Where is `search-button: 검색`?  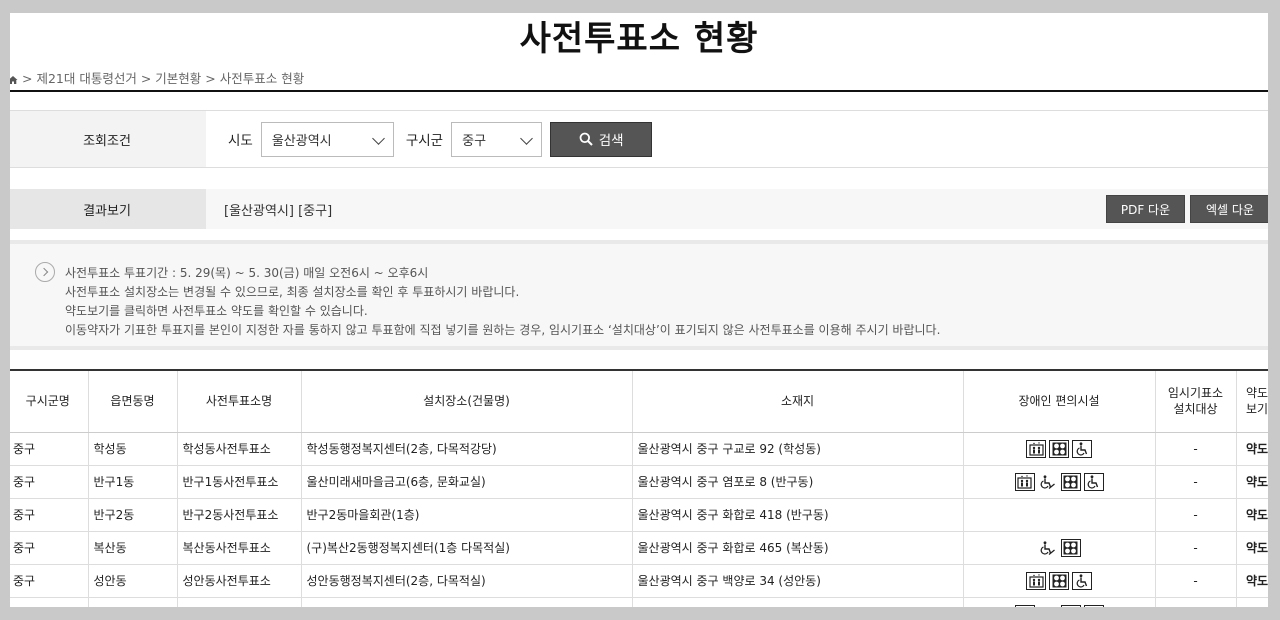
search-button: 검색 is located at coordinates (601, 139).